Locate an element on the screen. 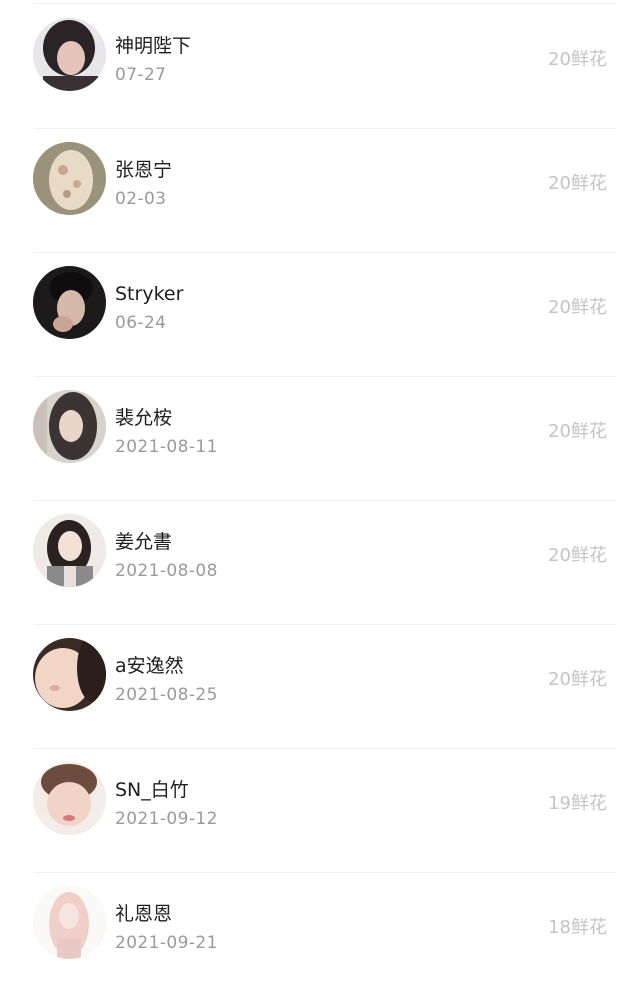 The height and width of the screenshot is (997, 640). user-name: 姜允書 is located at coordinates (144, 542).